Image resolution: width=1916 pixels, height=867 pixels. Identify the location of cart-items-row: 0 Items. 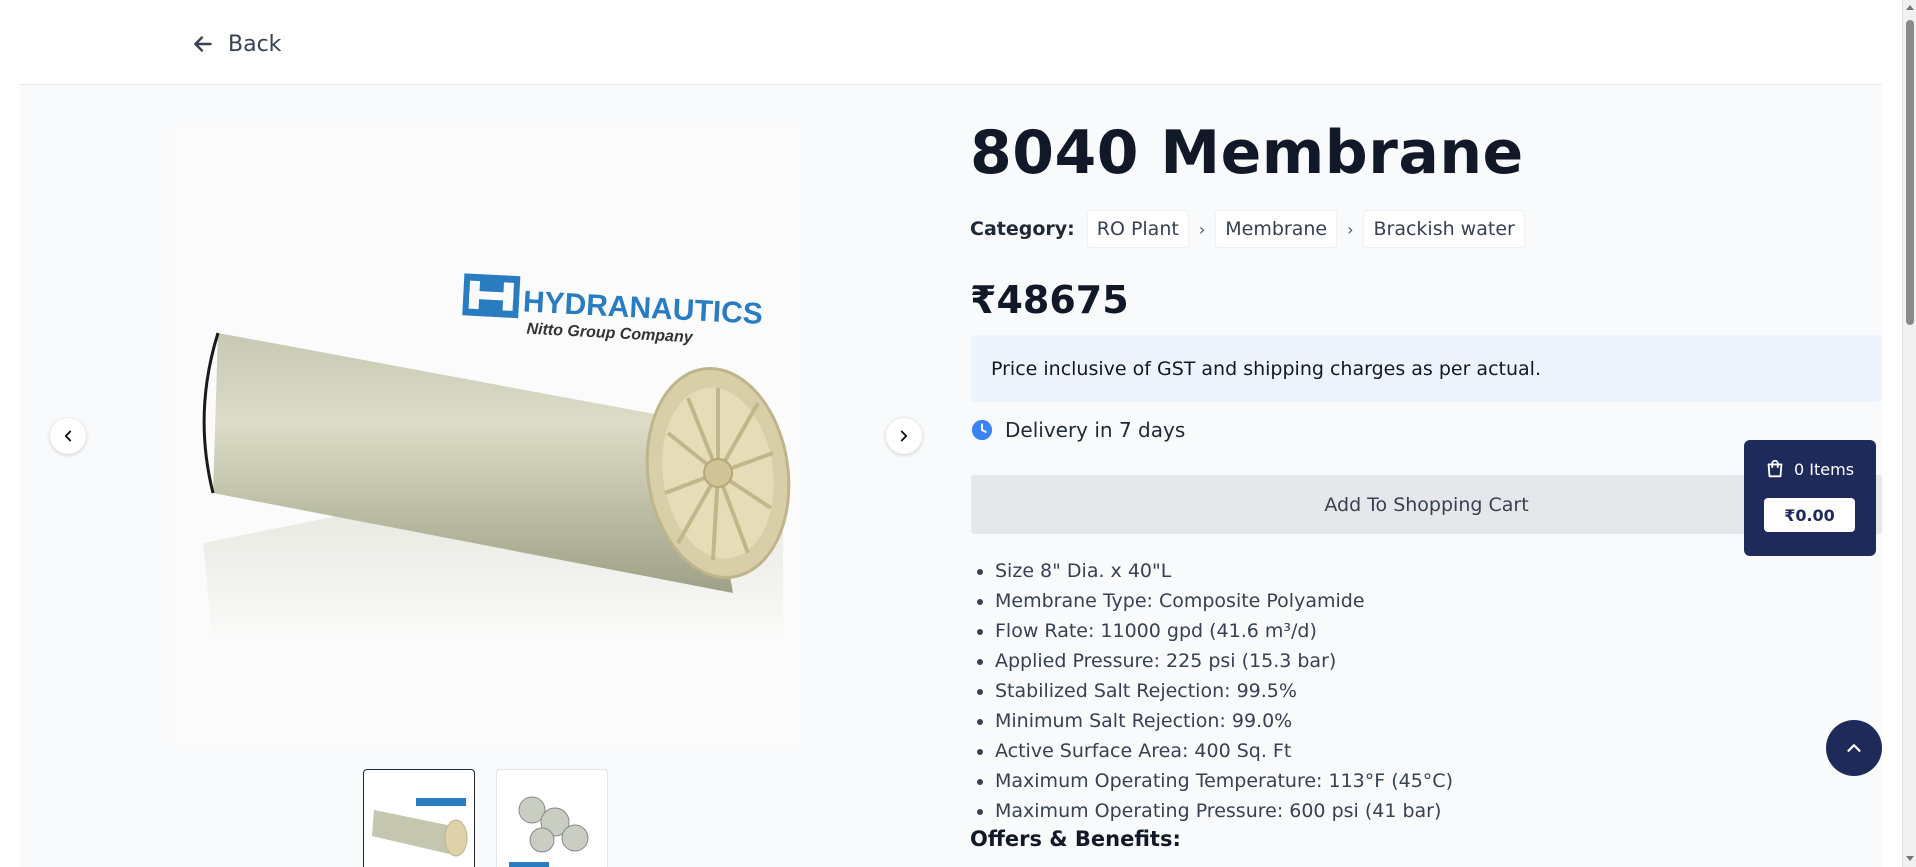
(1810, 469).